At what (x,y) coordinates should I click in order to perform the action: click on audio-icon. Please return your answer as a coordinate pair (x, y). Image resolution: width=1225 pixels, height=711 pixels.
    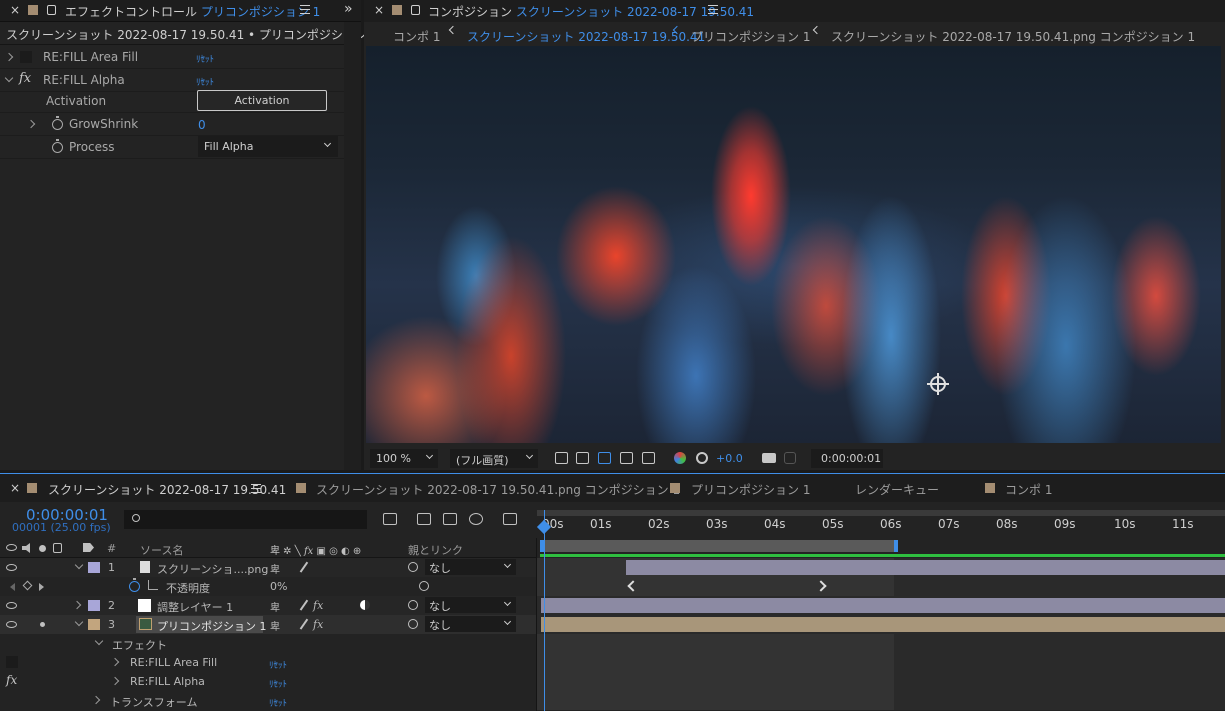
    Looking at the image, I should click on (26, 548).